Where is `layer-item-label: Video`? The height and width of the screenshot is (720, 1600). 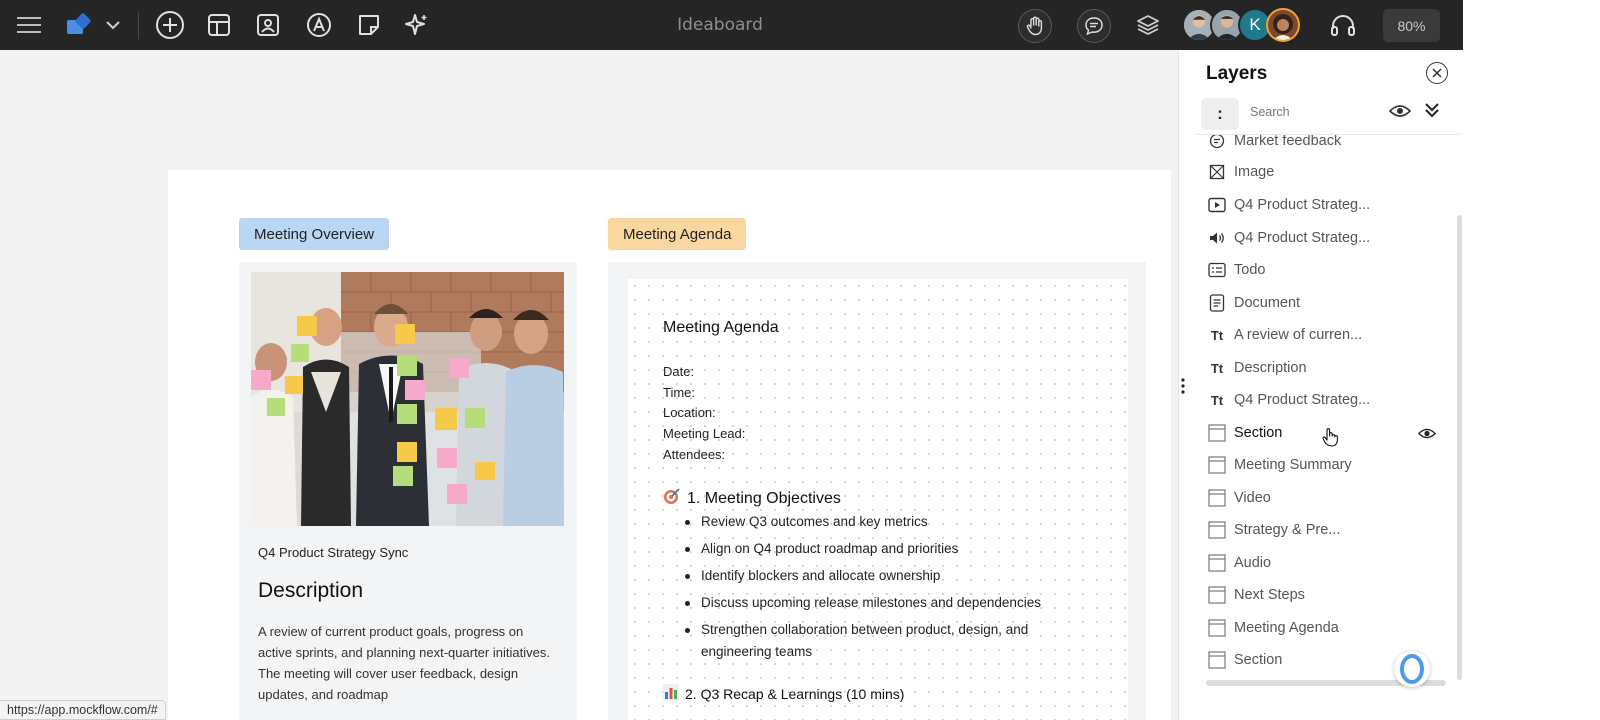 layer-item-label: Video is located at coordinates (1252, 498).